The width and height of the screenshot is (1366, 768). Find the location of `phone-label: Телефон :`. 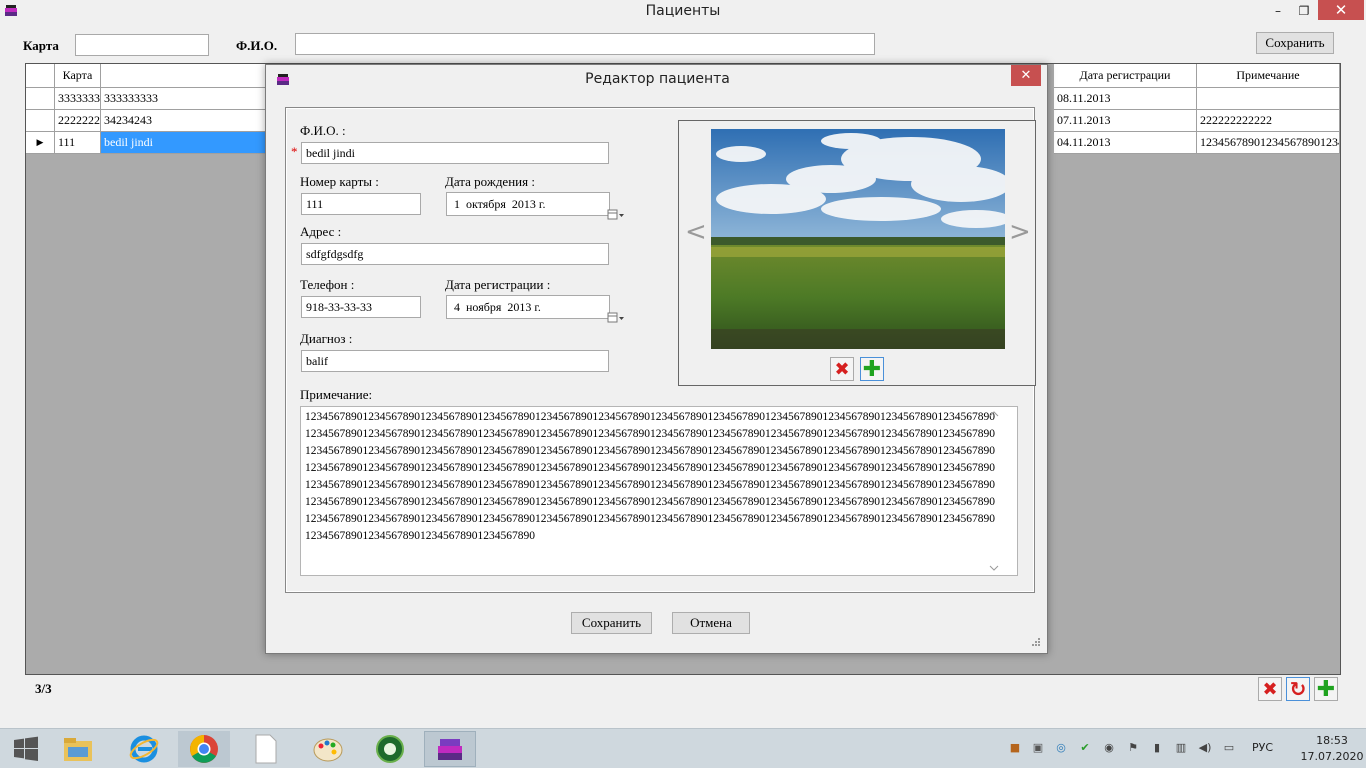

phone-label: Телефон : is located at coordinates (327, 284).